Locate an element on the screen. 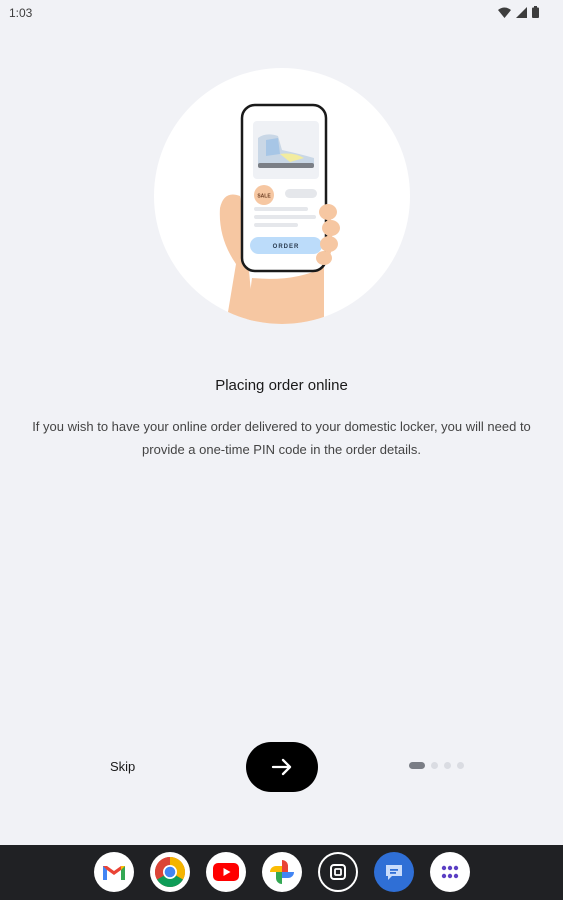 The height and width of the screenshot is (900, 563). youtube-app is located at coordinates (226, 872).